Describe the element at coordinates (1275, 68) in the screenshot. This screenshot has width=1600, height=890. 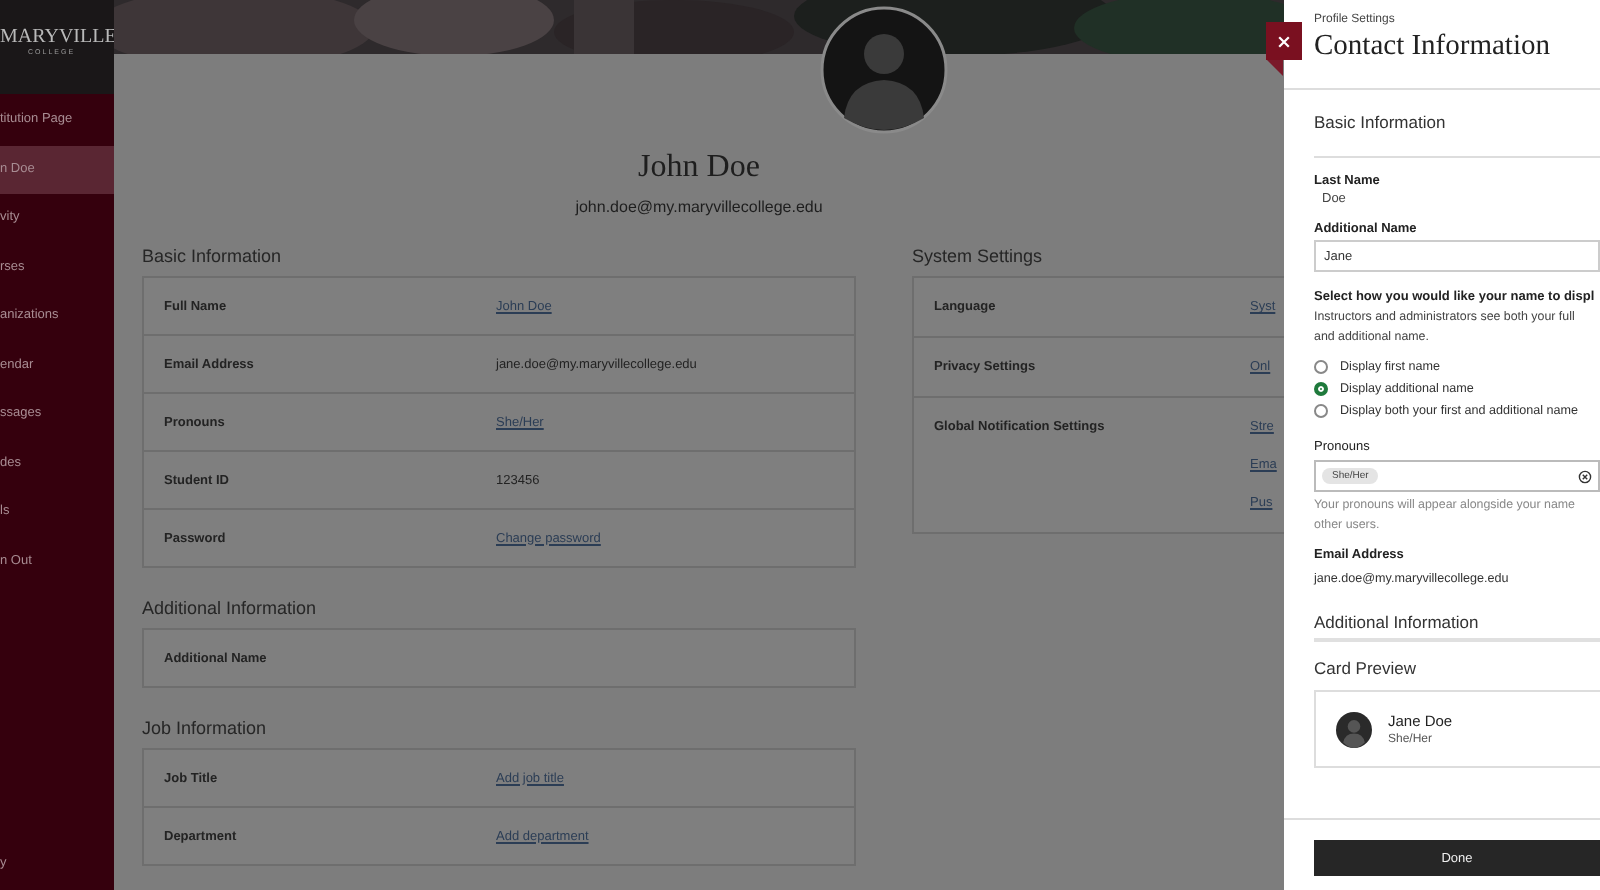
I see `corner-flag-icon` at that location.